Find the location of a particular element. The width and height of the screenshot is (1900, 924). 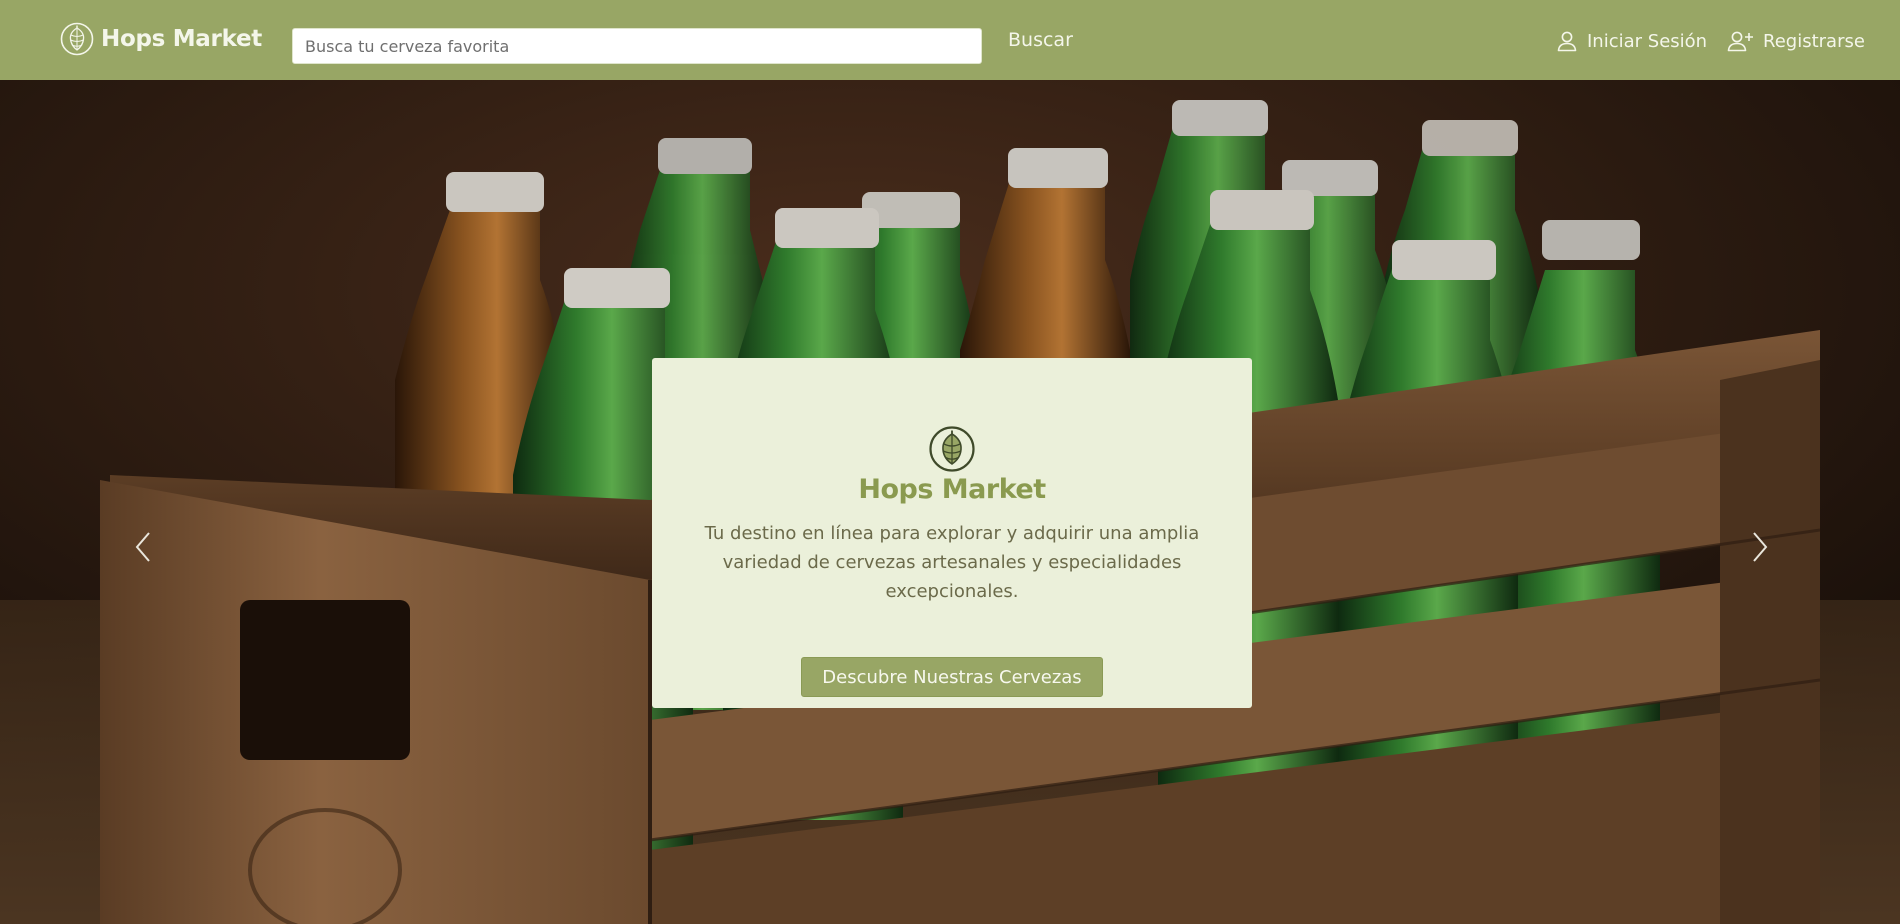

search-input is located at coordinates (637, 46).